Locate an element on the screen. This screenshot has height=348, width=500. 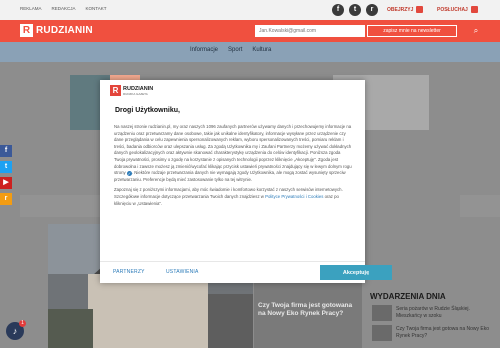
nav-item-kultura: Kultura is located at coordinates (261, 50).